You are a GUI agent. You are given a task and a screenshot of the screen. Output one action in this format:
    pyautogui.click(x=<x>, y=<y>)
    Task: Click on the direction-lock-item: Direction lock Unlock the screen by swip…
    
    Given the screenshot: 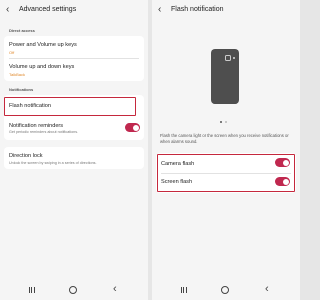 What is the action you would take?
    pyautogui.click(x=74, y=158)
    